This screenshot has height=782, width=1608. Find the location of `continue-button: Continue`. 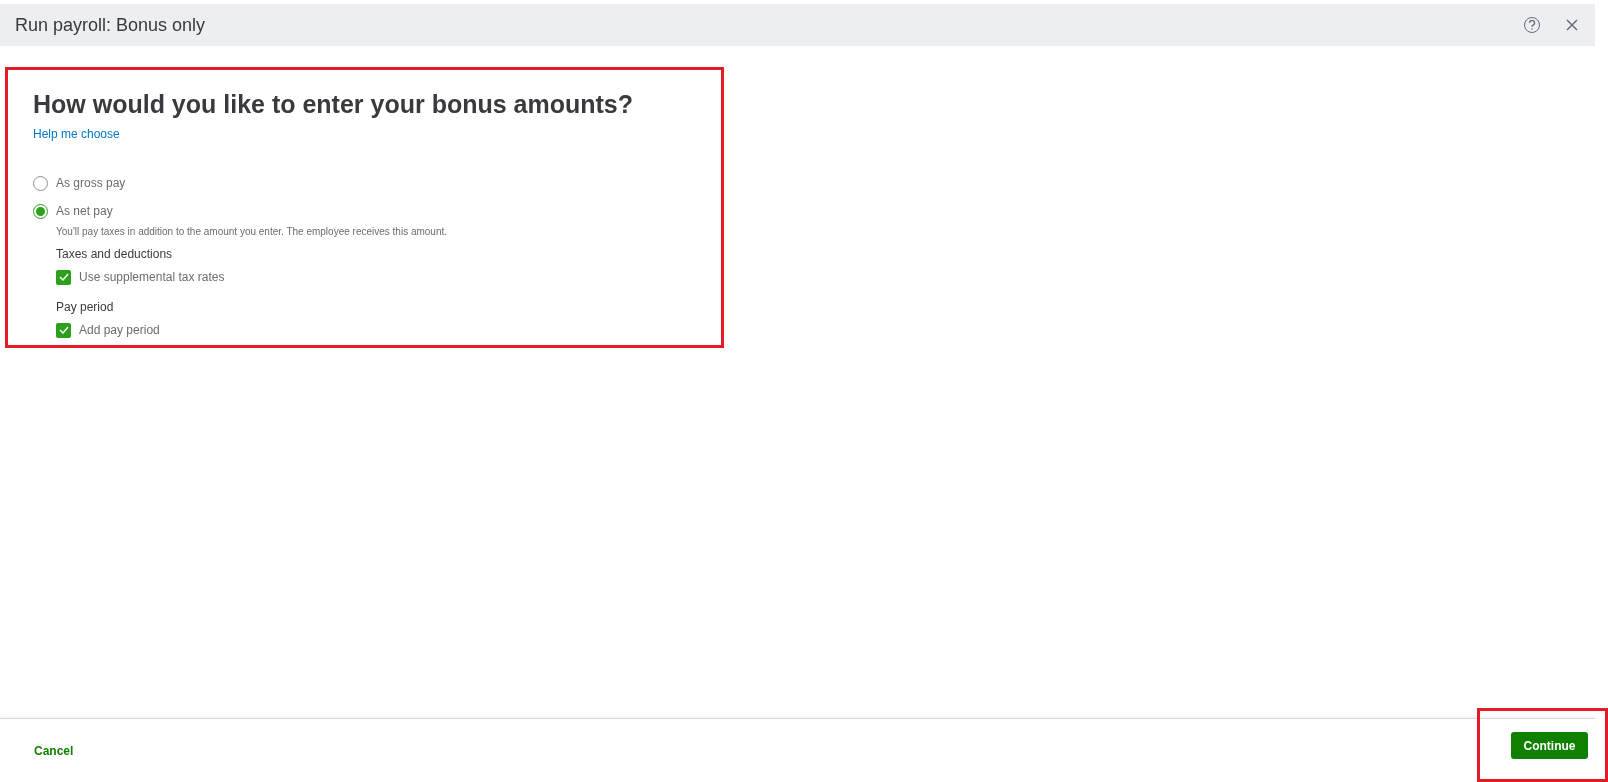

continue-button: Continue is located at coordinates (1549, 745).